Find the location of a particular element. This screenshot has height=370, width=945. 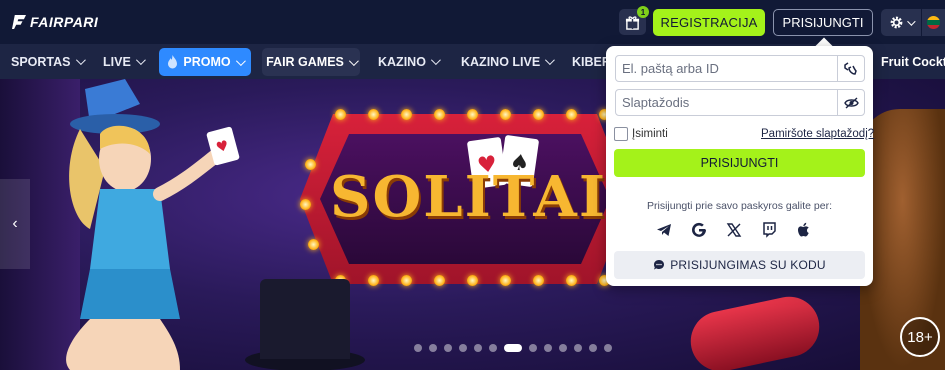

nav-item-promo: PROMO is located at coordinates (205, 62).